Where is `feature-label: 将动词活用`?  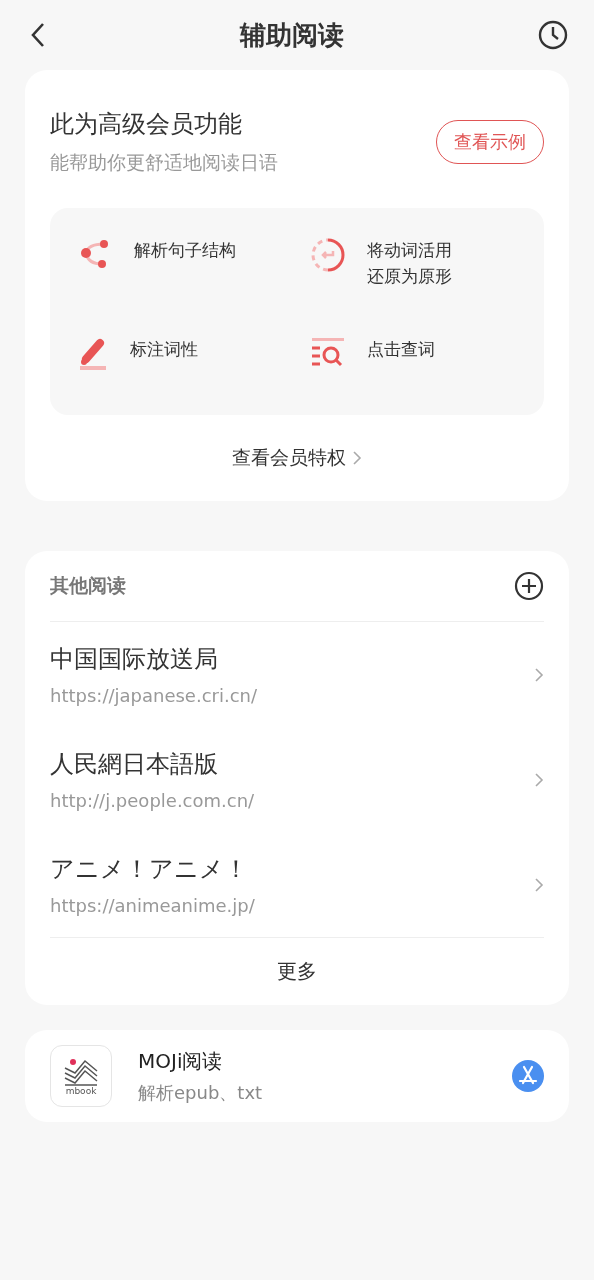 feature-label: 将动词活用 is located at coordinates (409, 250).